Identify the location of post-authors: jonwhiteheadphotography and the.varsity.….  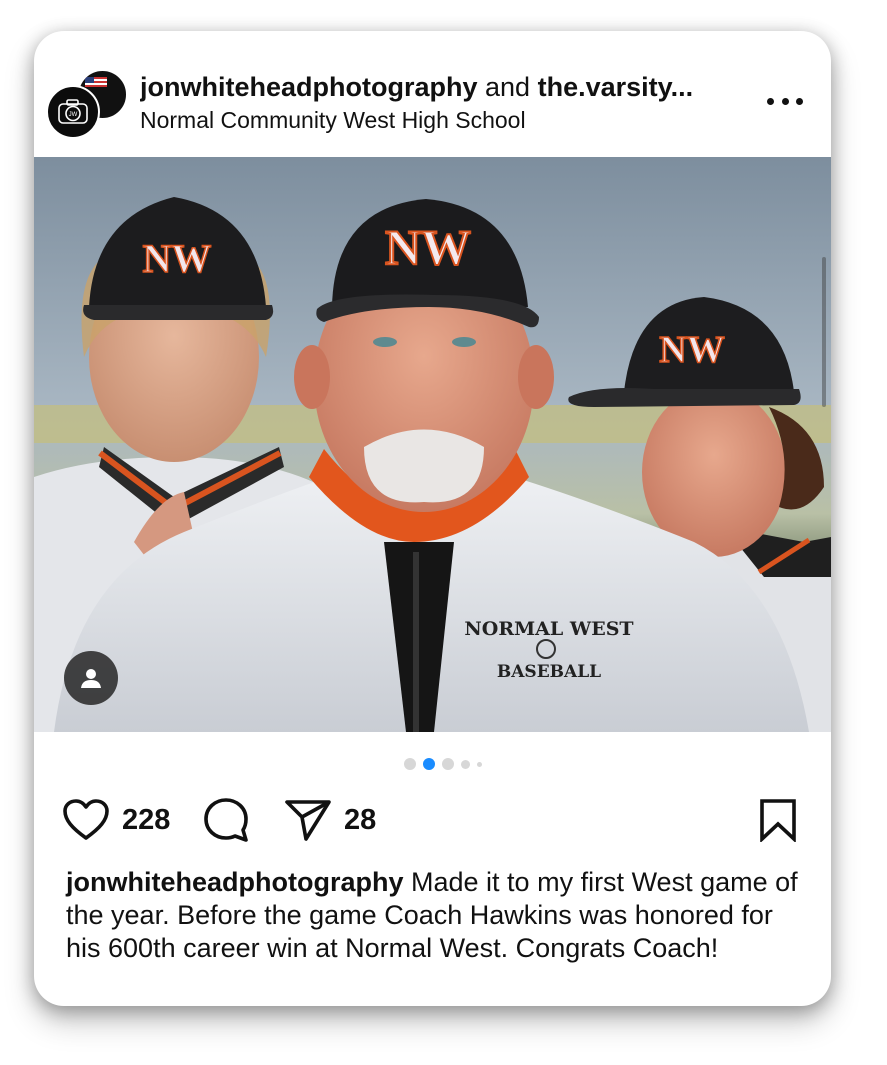
(445, 87).